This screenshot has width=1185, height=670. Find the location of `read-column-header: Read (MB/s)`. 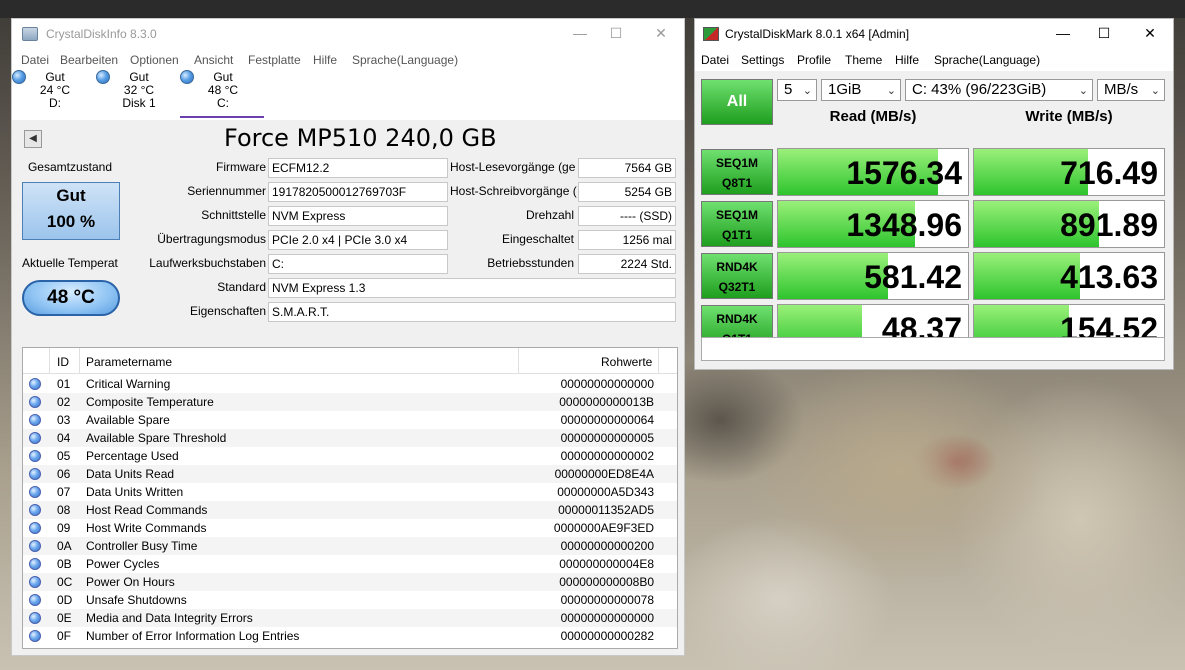

read-column-header: Read (MB/s) is located at coordinates (873, 116).